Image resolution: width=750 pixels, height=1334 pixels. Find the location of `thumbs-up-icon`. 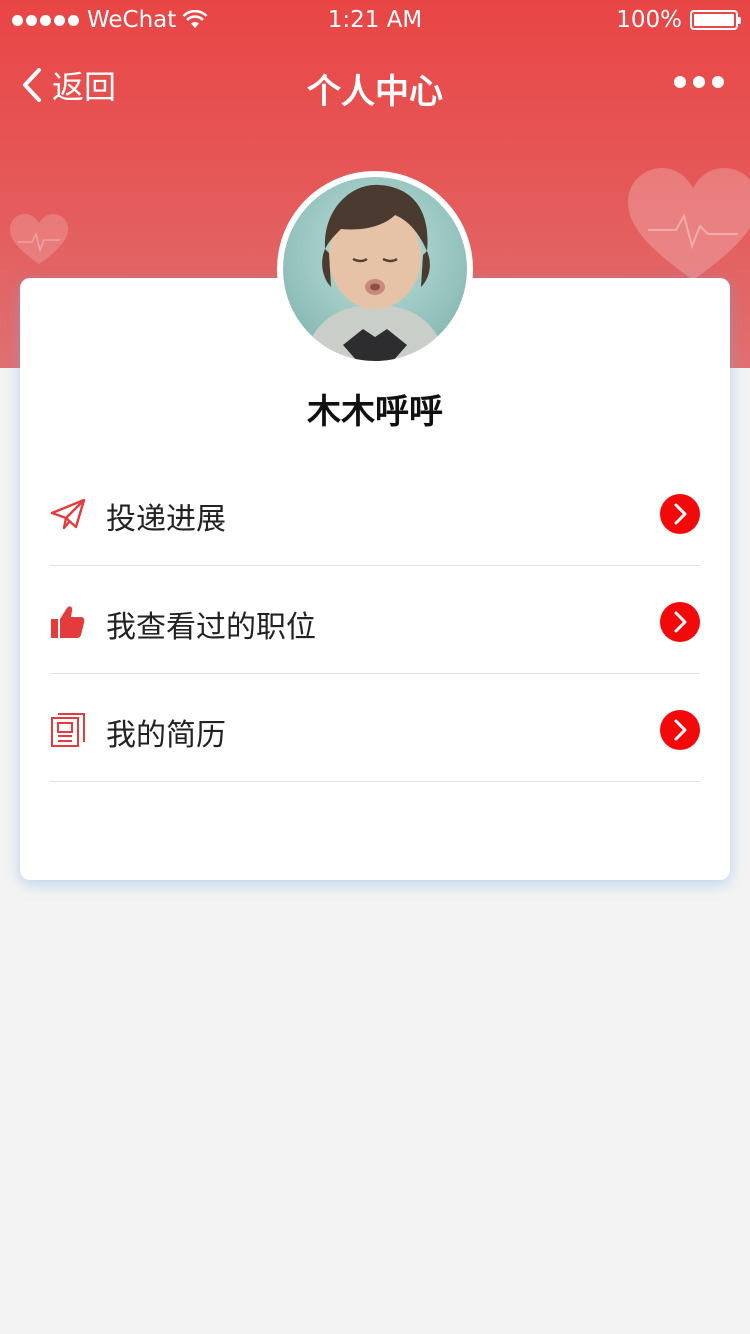

thumbs-up-icon is located at coordinates (68, 622).